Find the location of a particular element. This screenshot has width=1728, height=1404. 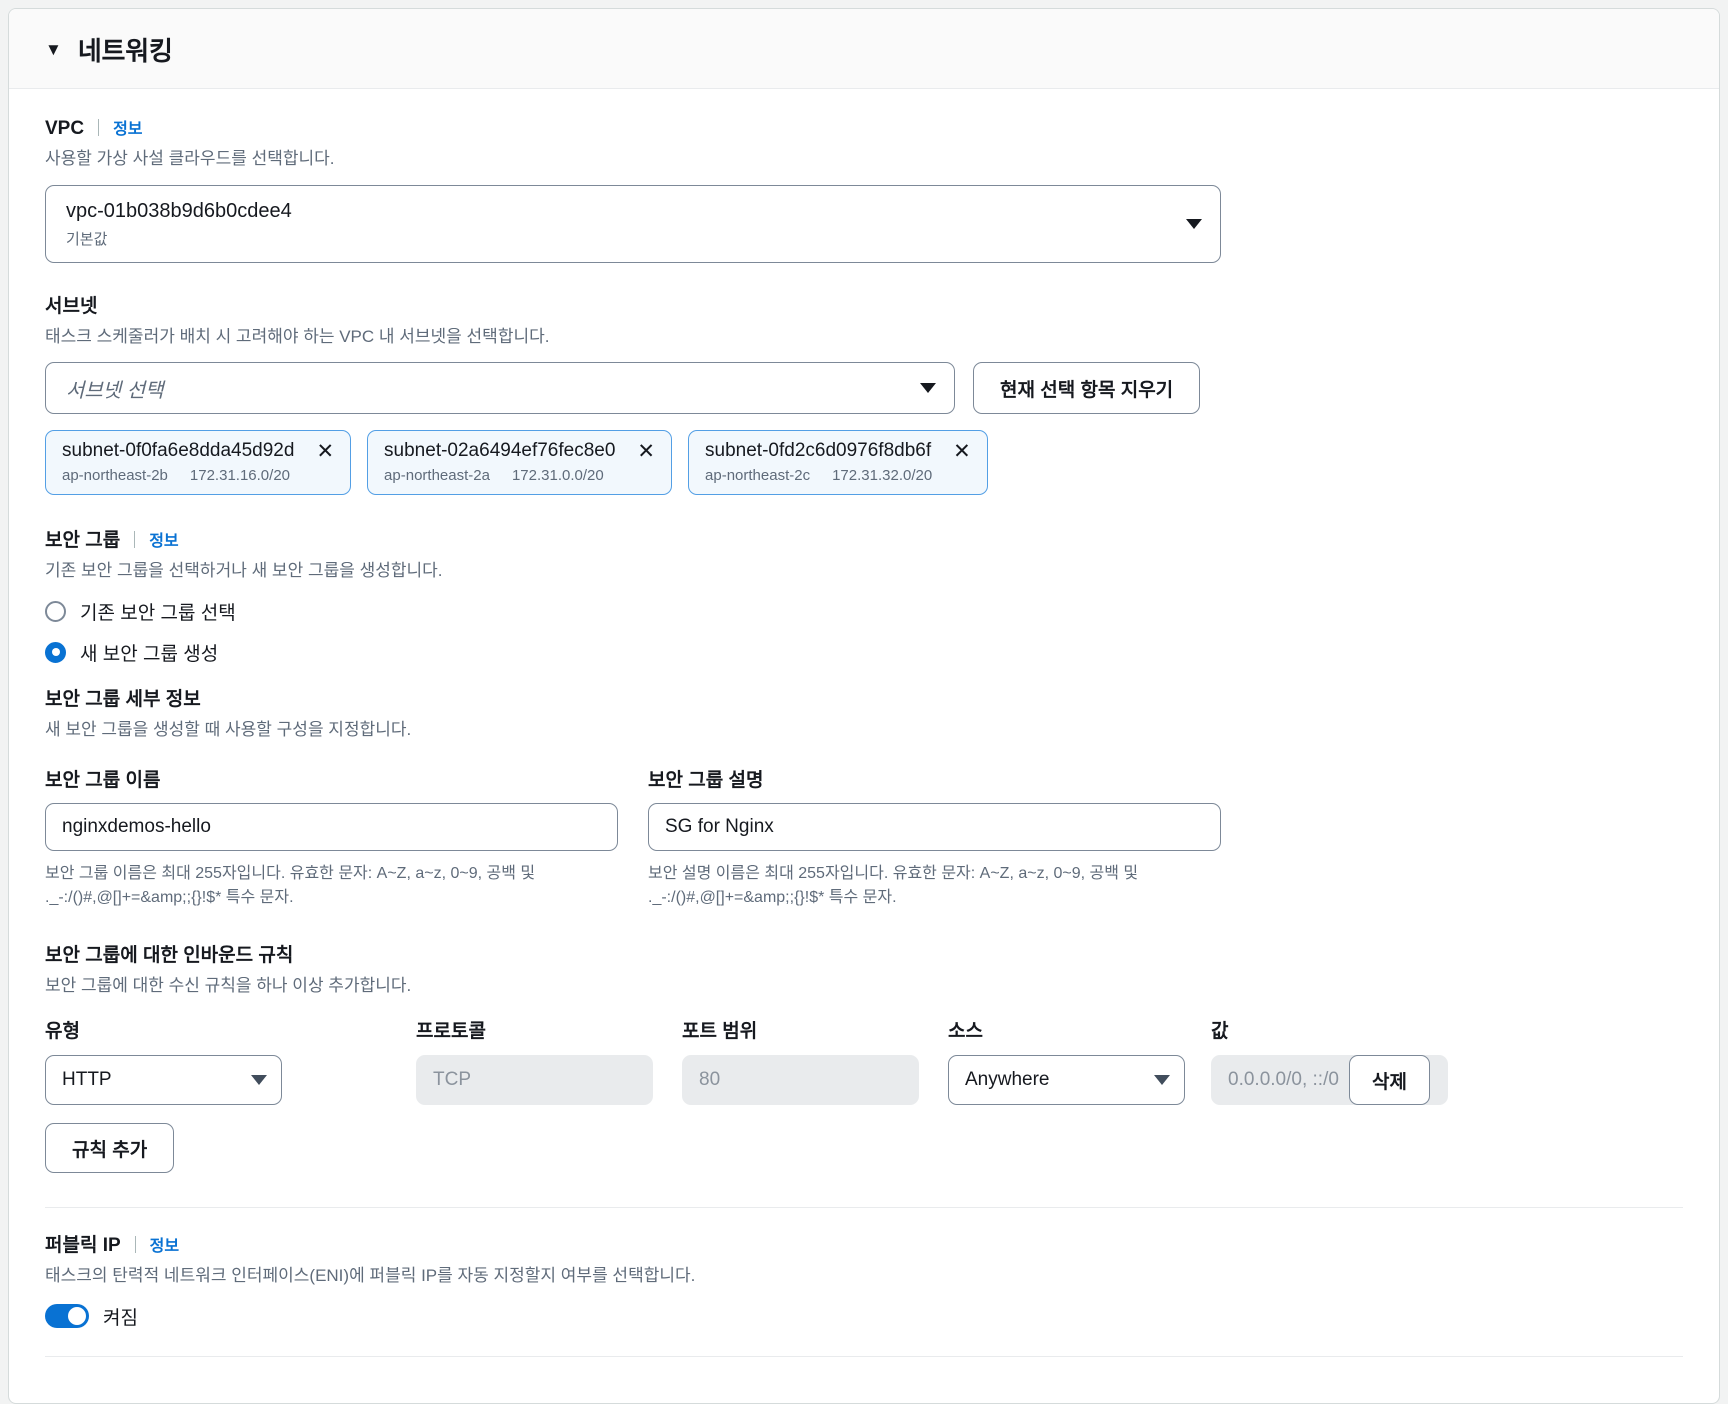

subnet-chip-meta: ap-northeast-2c 172.31.32.0/20 is located at coordinates (838, 475).